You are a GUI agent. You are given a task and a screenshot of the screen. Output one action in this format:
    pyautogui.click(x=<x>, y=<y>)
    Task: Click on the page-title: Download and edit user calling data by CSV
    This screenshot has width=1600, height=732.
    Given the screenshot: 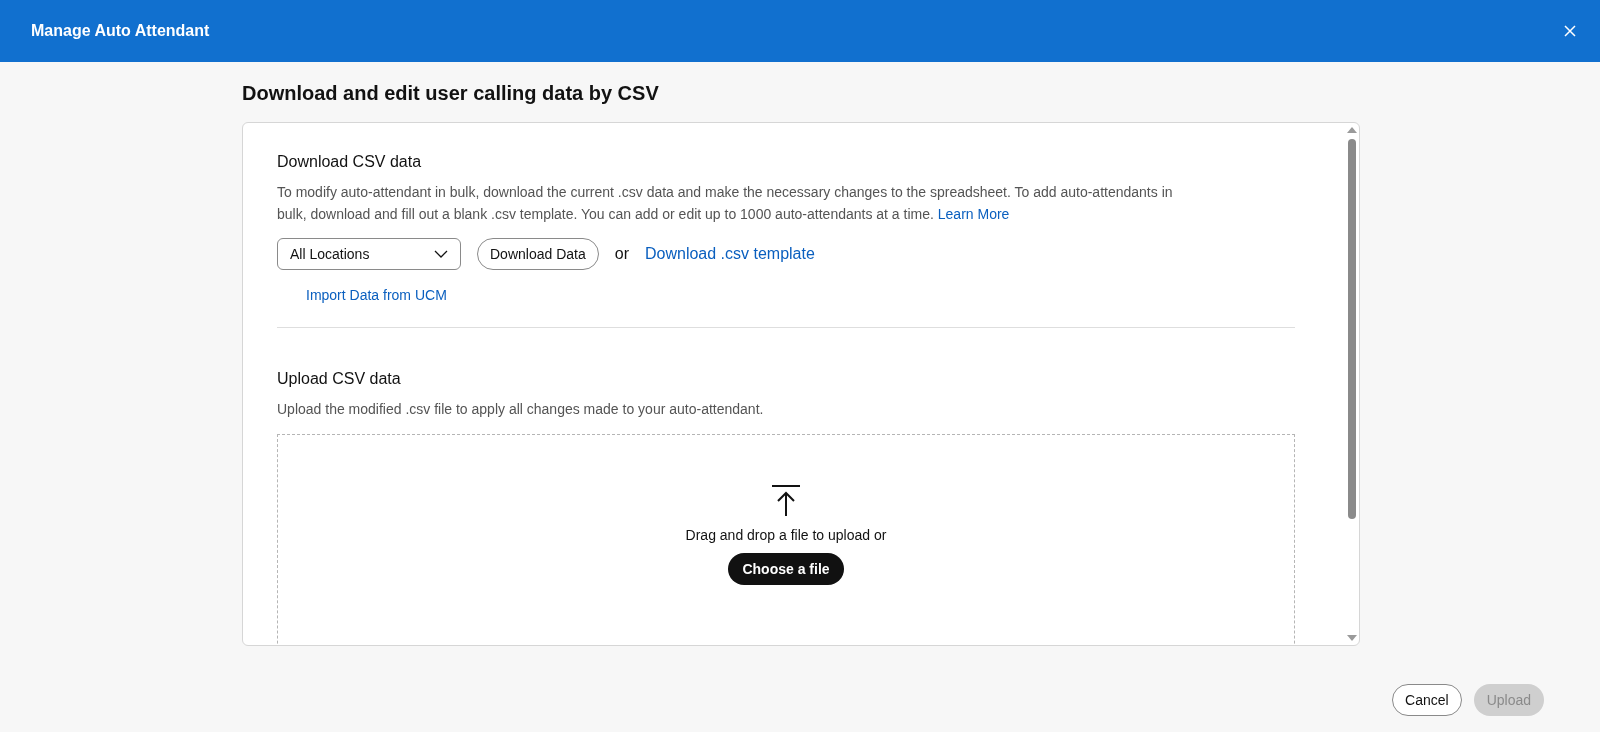 What is the action you would take?
    pyautogui.click(x=451, y=93)
    